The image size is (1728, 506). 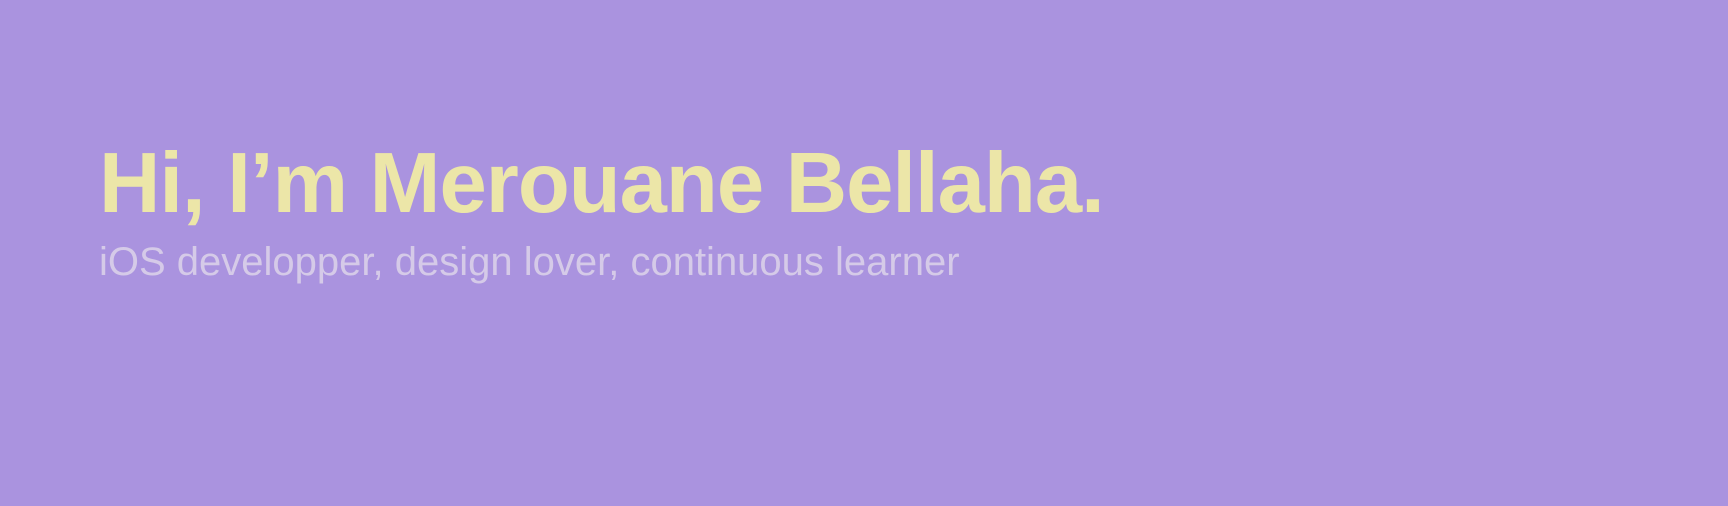 What do you see at coordinates (602, 183) in the screenshot?
I see `hero-title: Hi, I’m Merouane Bellaha.` at bounding box center [602, 183].